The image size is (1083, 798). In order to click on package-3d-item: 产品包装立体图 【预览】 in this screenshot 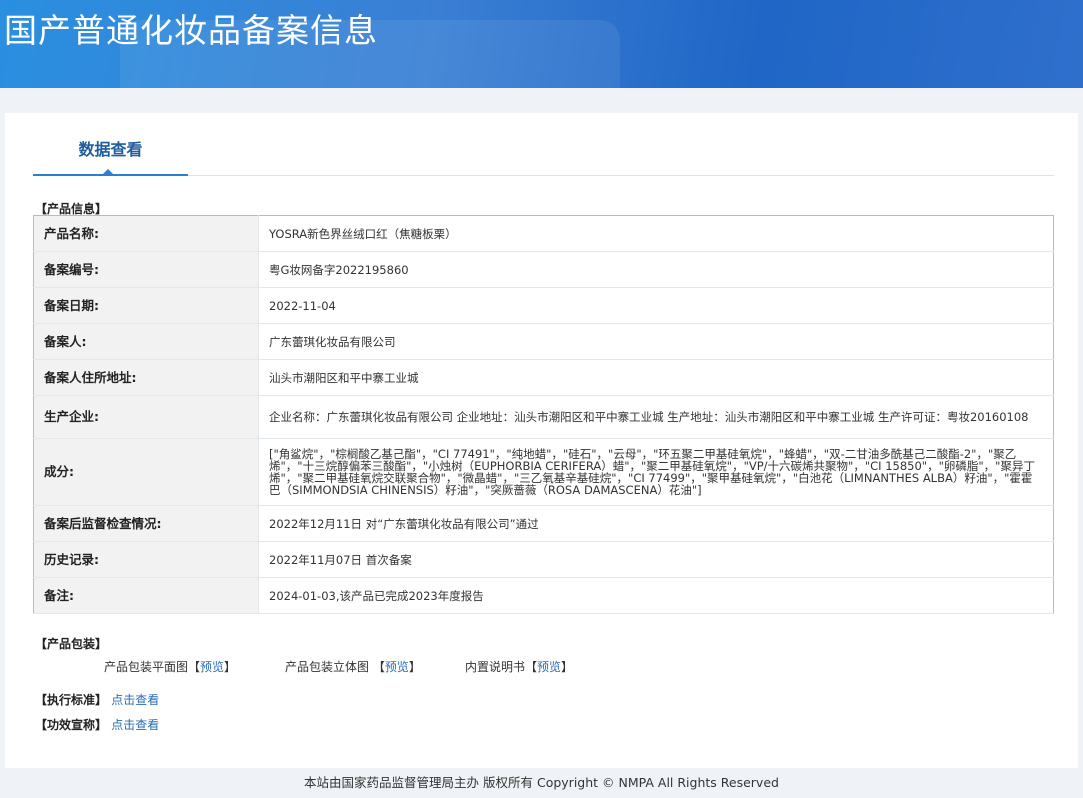, I will do `click(353, 667)`.